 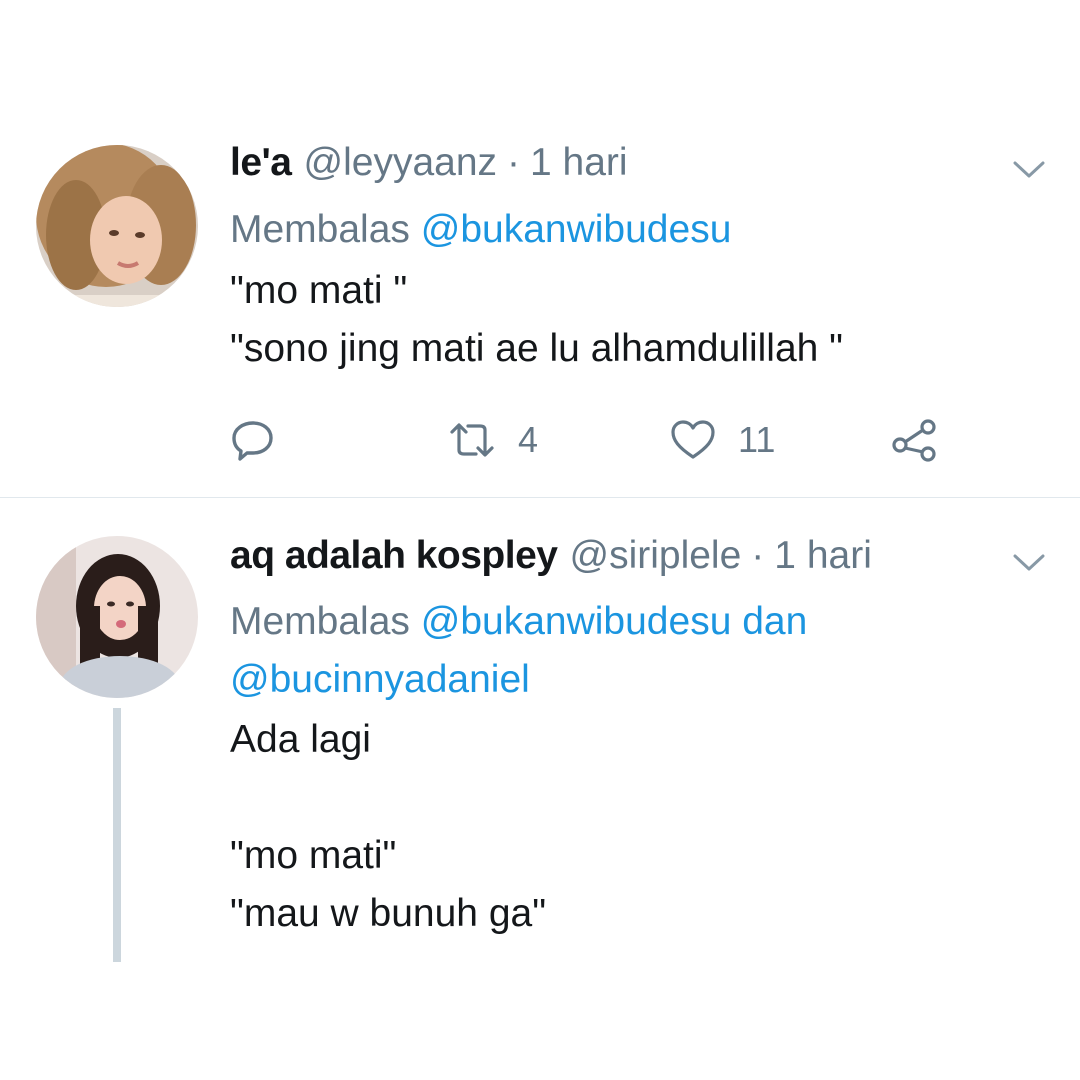 What do you see at coordinates (394, 556) in the screenshot?
I see `display-name: aq adalah kospley` at bounding box center [394, 556].